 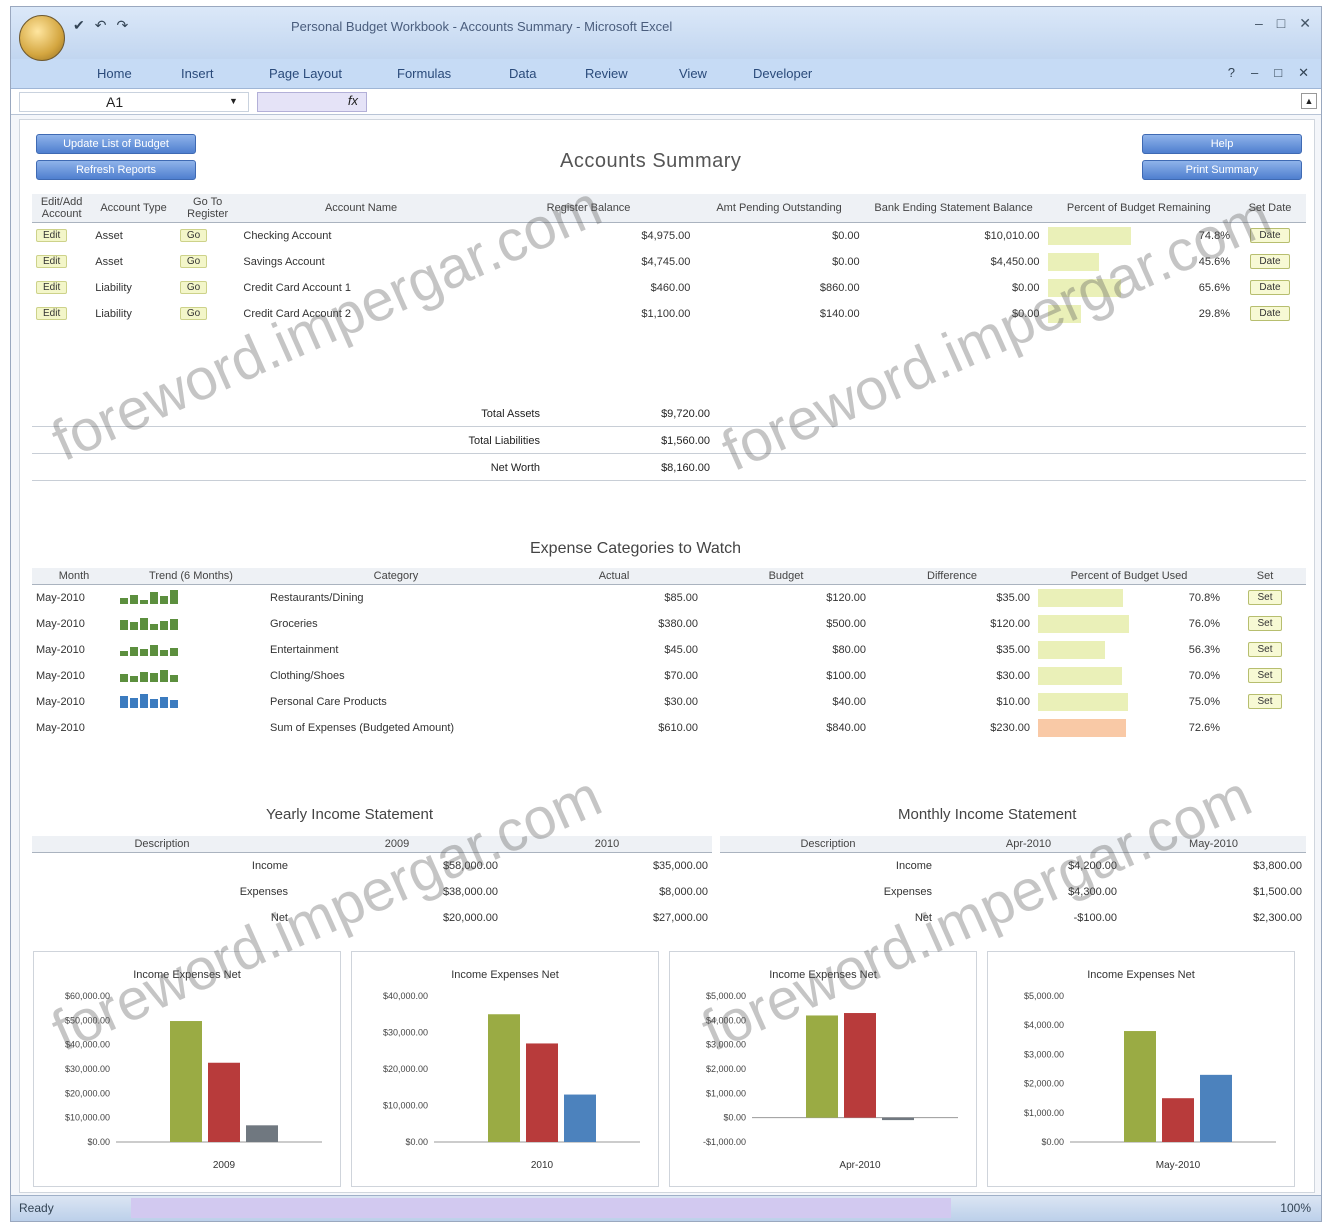 What do you see at coordinates (1278, 73) in the screenshot?
I see `ribbon-restore-icon: □` at bounding box center [1278, 73].